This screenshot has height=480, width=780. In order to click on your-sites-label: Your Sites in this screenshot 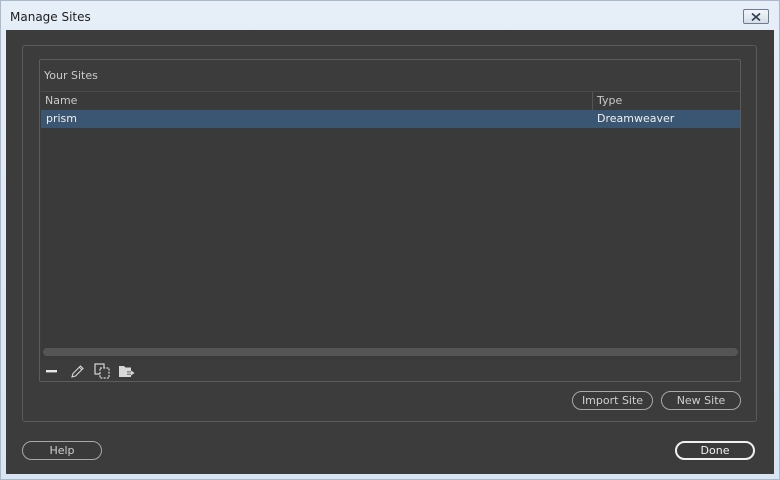, I will do `click(71, 75)`.